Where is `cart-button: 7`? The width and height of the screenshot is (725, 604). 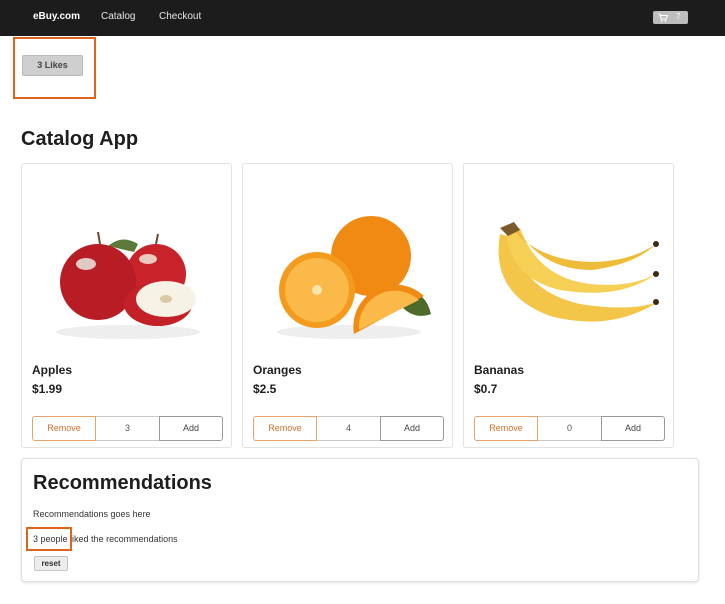
cart-button: 7 is located at coordinates (670, 17).